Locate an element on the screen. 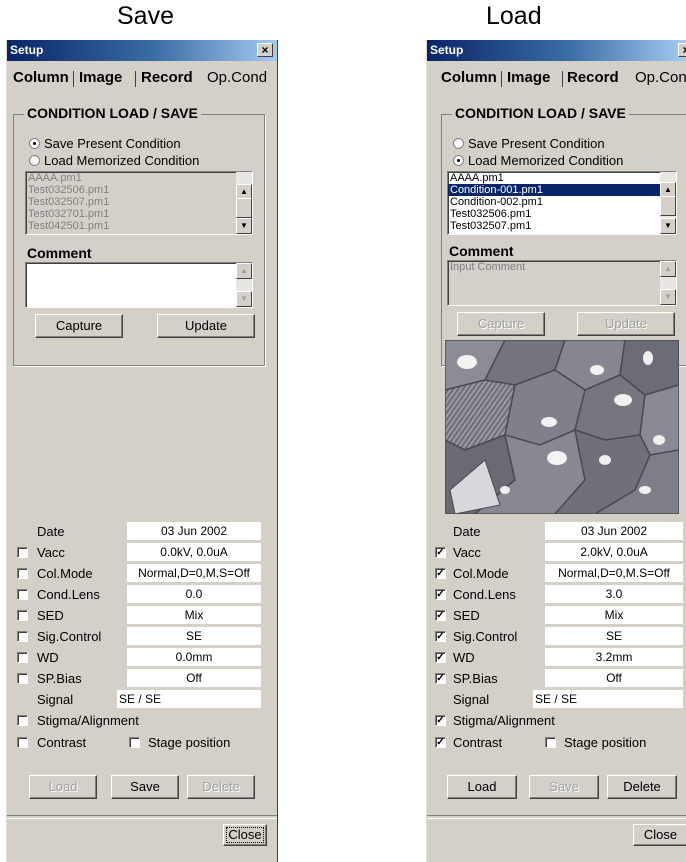 The height and width of the screenshot is (862, 686). micrograph-svg is located at coordinates (562, 427).